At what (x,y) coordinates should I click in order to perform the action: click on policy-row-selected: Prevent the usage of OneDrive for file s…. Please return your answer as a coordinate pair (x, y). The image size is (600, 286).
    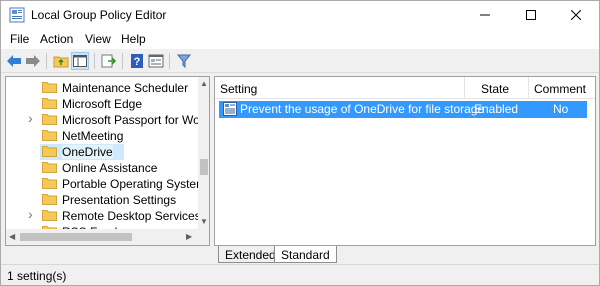
    Looking at the image, I should click on (403, 109).